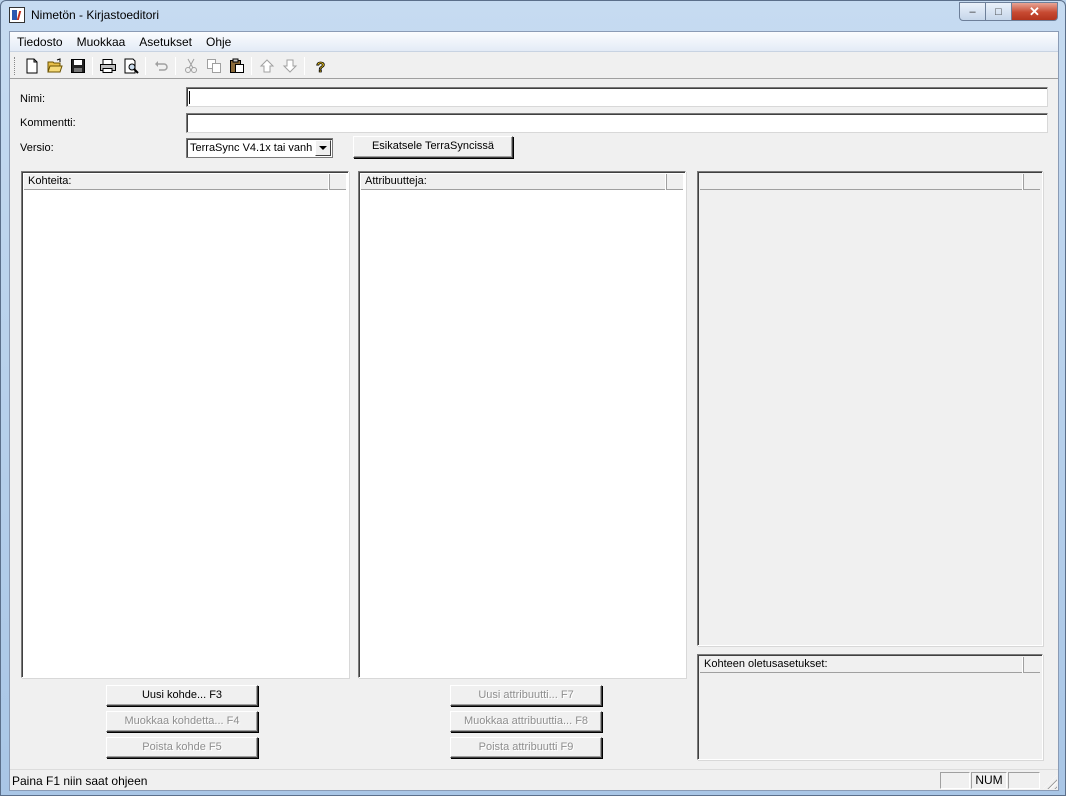 This screenshot has height=796, width=1066. I want to click on save-icon, so click(77, 65).